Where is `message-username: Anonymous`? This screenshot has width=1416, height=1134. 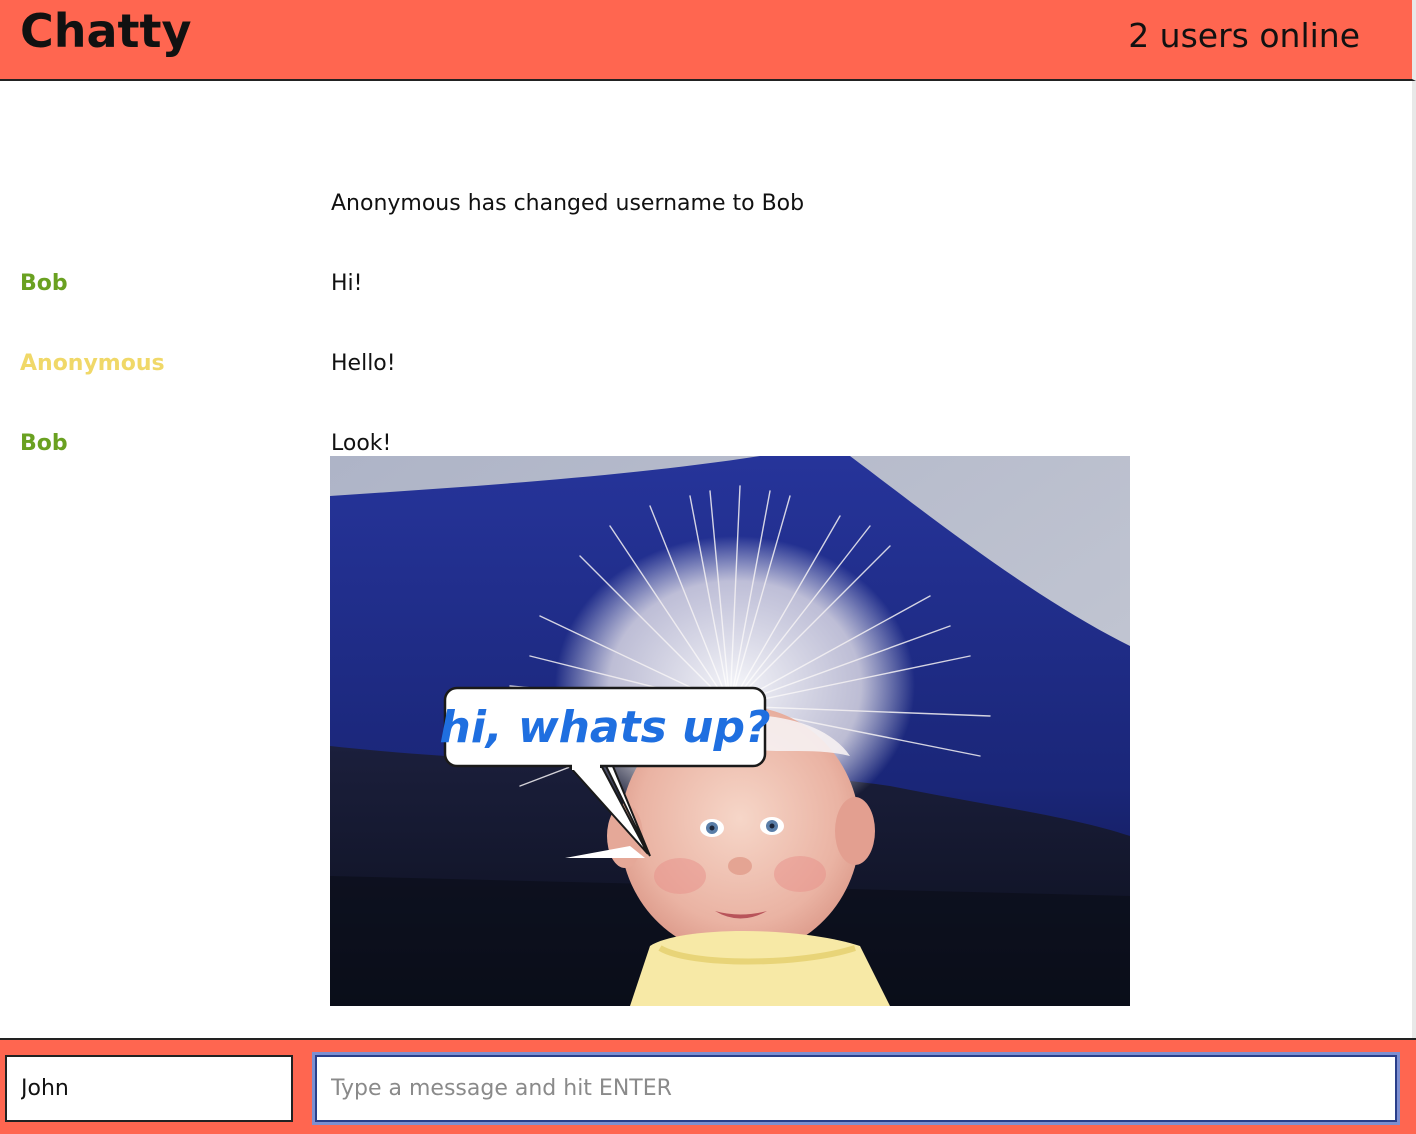 message-username: Anonymous is located at coordinates (92, 363).